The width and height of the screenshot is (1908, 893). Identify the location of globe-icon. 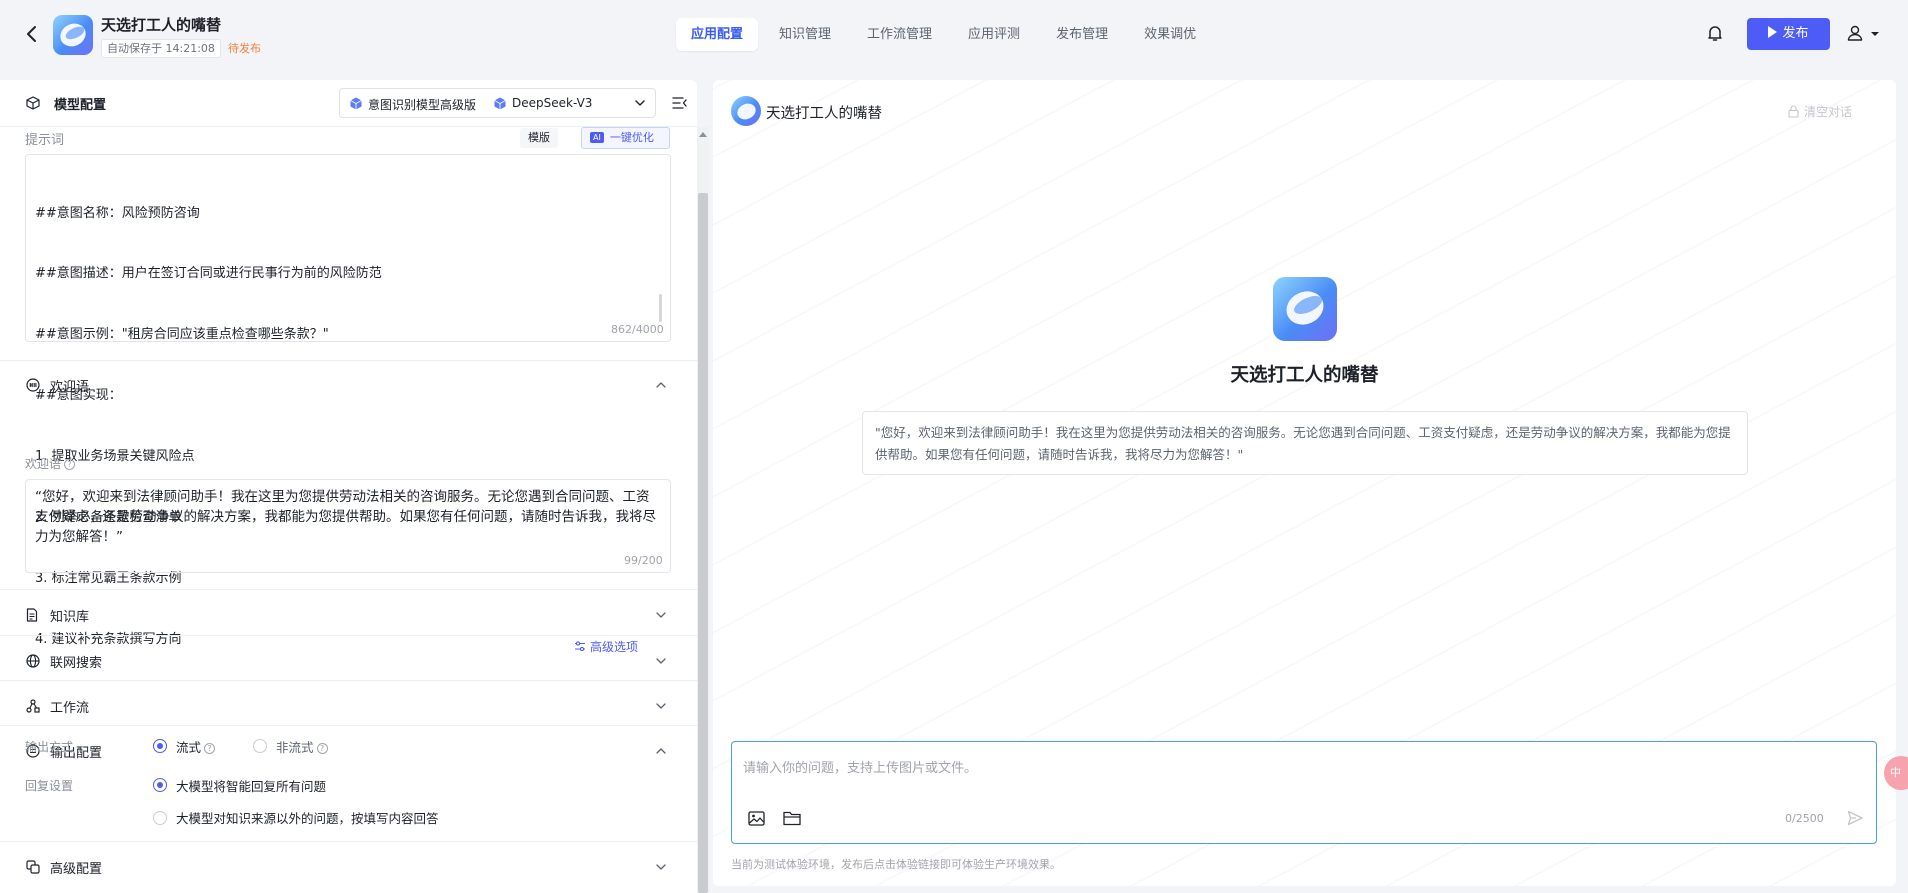
(33, 663).